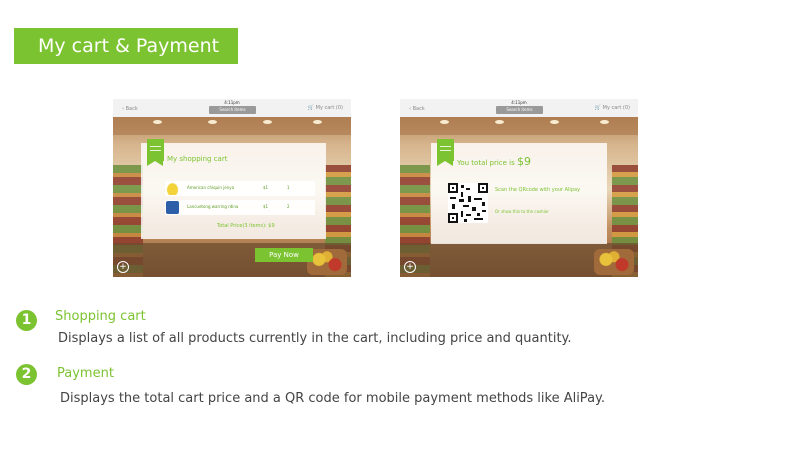 The image size is (800, 450). What do you see at coordinates (85, 373) in the screenshot?
I see `section-title-payment: Payment` at bounding box center [85, 373].